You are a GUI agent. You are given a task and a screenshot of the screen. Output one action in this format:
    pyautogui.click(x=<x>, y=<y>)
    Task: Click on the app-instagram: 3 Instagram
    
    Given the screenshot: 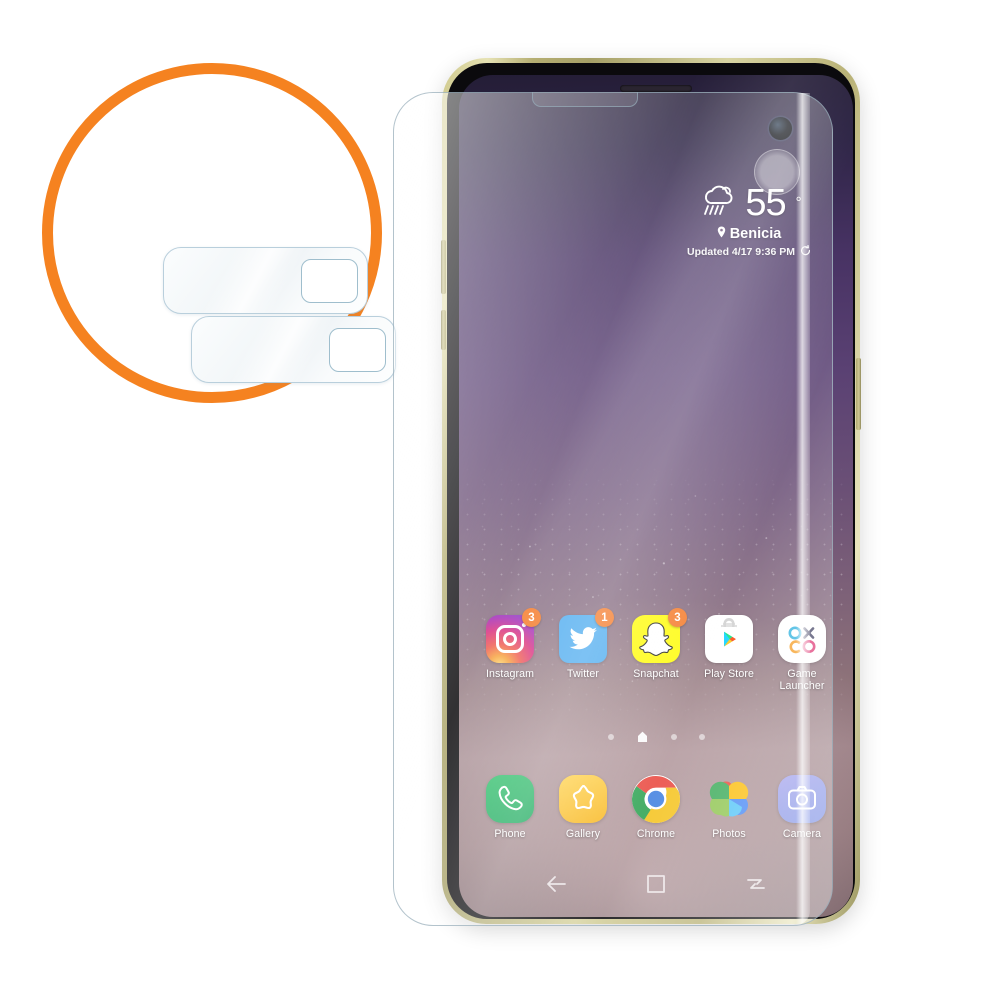 What is the action you would take?
    pyautogui.click(x=510, y=650)
    